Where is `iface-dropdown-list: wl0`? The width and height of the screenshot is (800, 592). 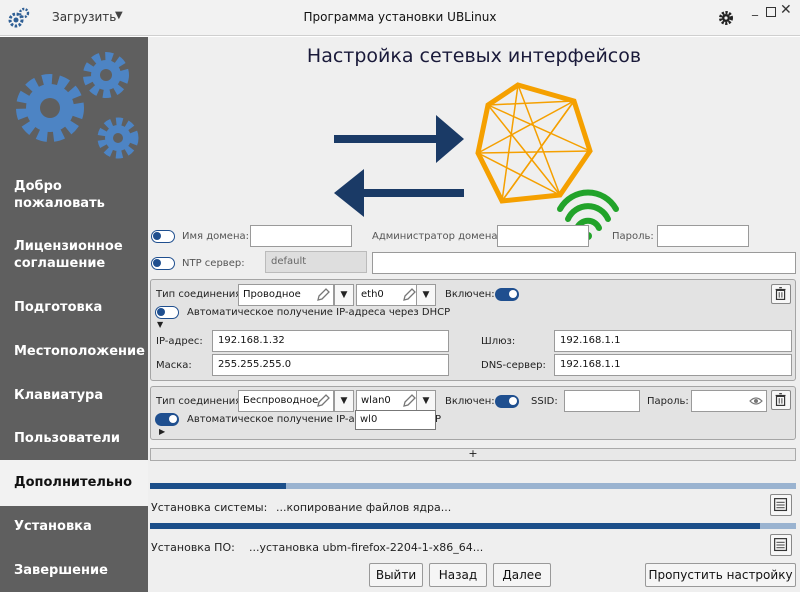
iface-dropdown-list: wl0 is located at coordinates (395, 420).